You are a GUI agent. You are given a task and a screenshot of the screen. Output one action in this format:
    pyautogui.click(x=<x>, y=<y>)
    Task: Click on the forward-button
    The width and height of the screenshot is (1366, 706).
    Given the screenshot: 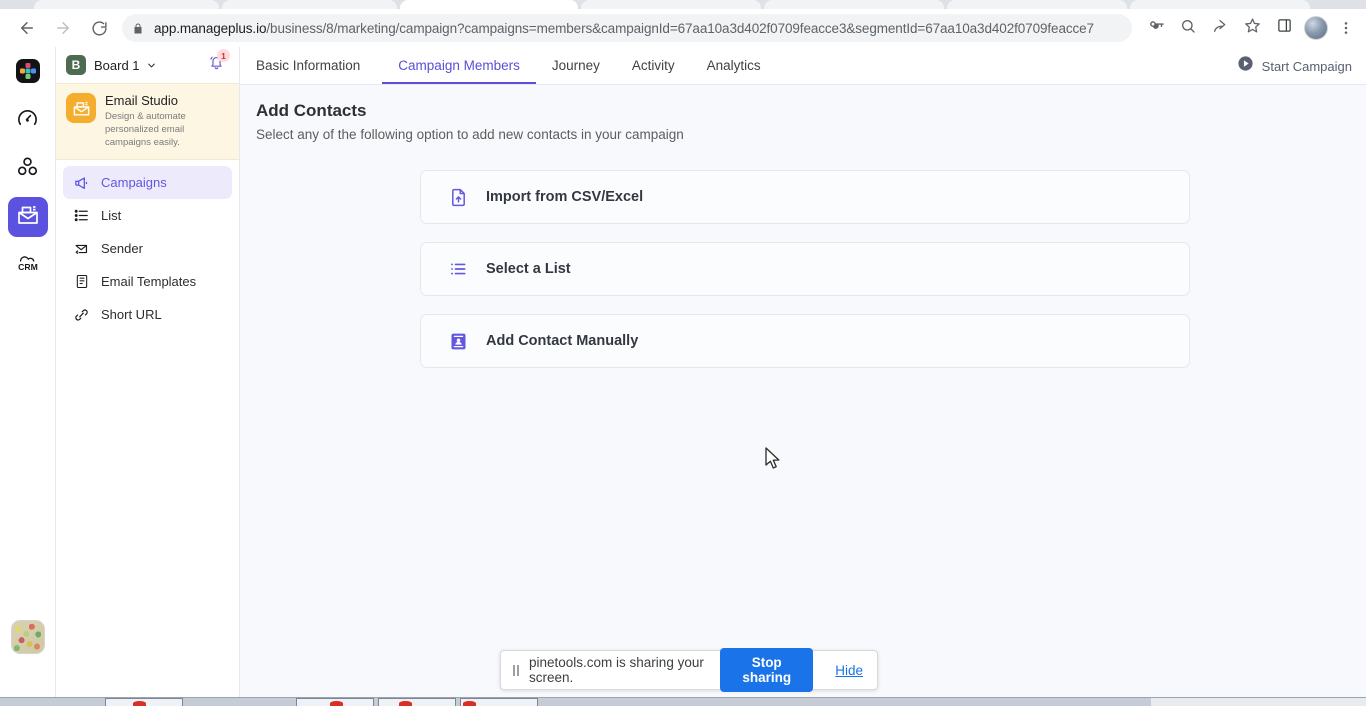 What is the action you would take?
    pyautogui.click(x=63, y=28)
    